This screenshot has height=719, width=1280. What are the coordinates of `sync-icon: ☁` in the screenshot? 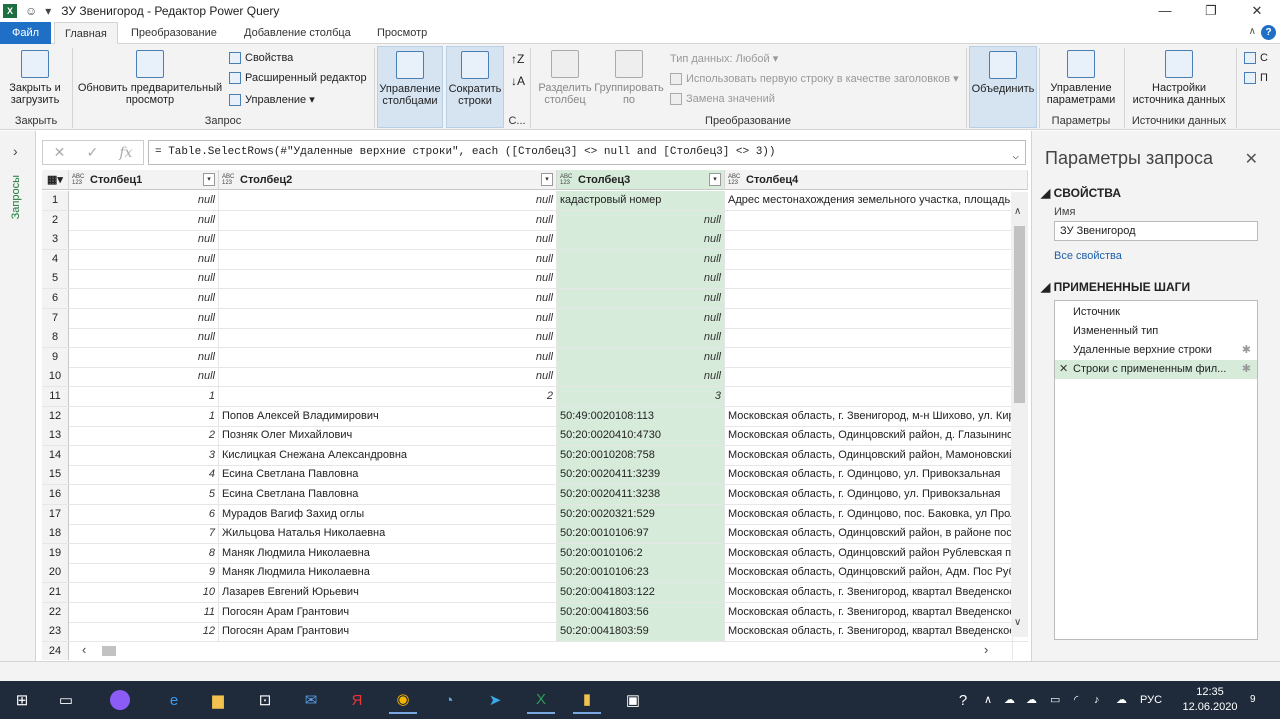 It's located at (1121, 700).